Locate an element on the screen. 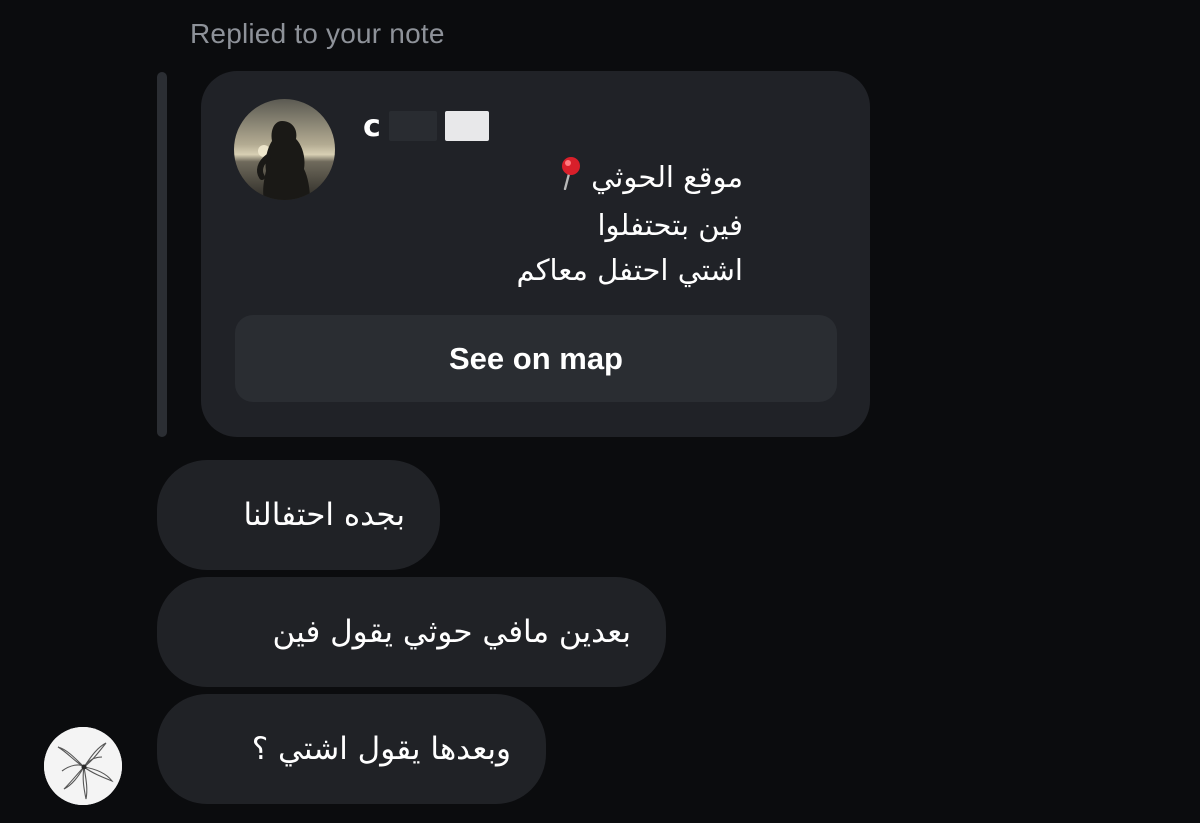 The width and height of the screenshot is (1200, 823). note-line: فين بتحتفلوا is located at coordinates (670, 224).